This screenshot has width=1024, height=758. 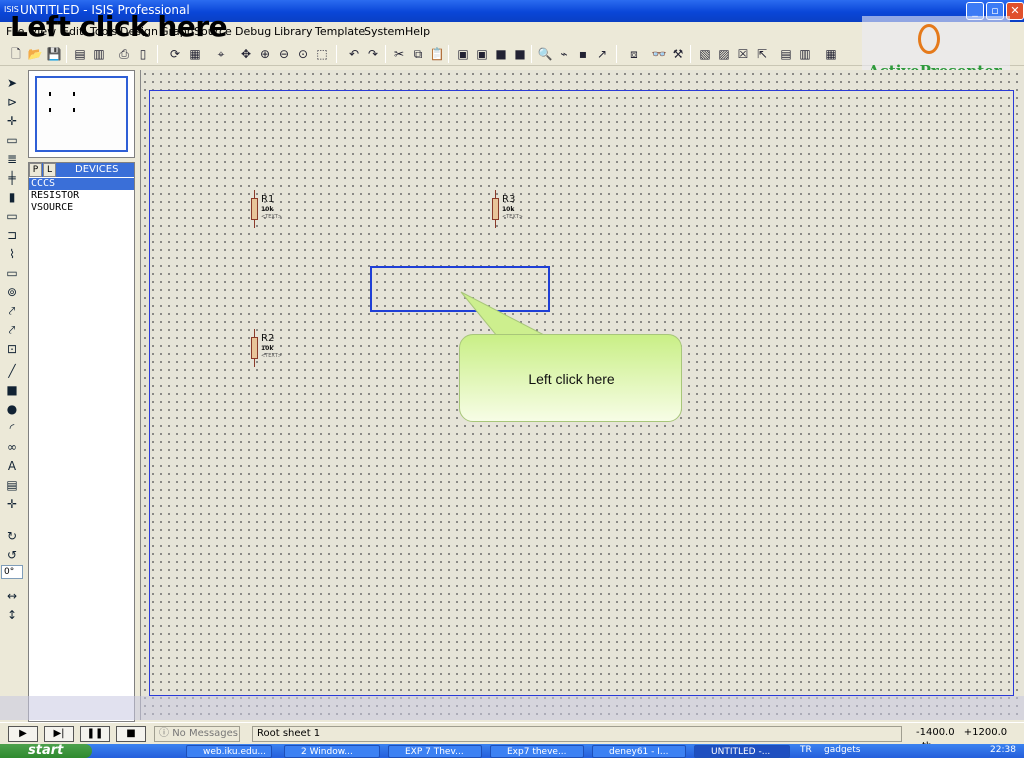 What do you see at coordinates (12, 330) in the screenshot?
I see `current-probe-icon: ⤤` at bounding box center [12, 330].